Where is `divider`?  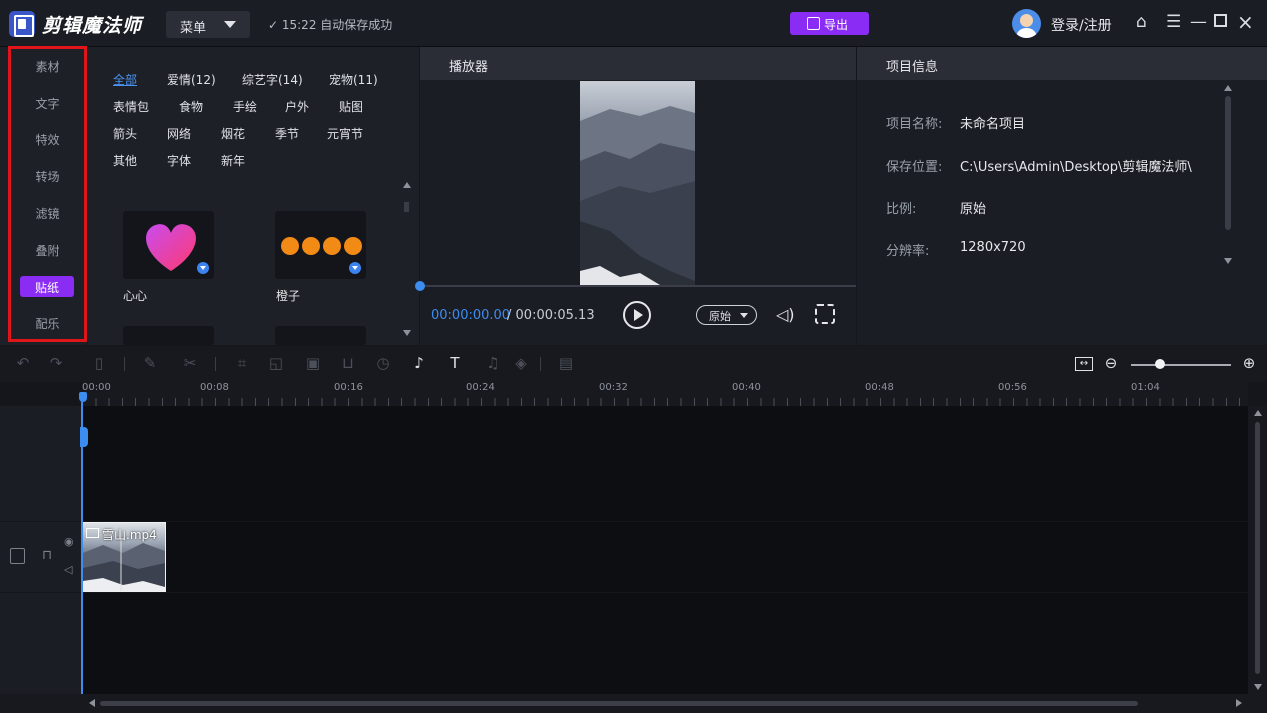
divider is located at coordinates (215, 364).